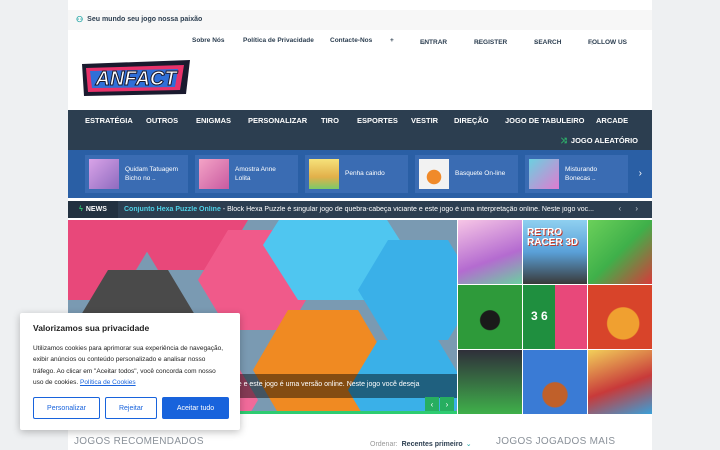 The width and height of the screenshot is (720, 450). I want to click on reject-button: Rejeitar, so click(131, 408).